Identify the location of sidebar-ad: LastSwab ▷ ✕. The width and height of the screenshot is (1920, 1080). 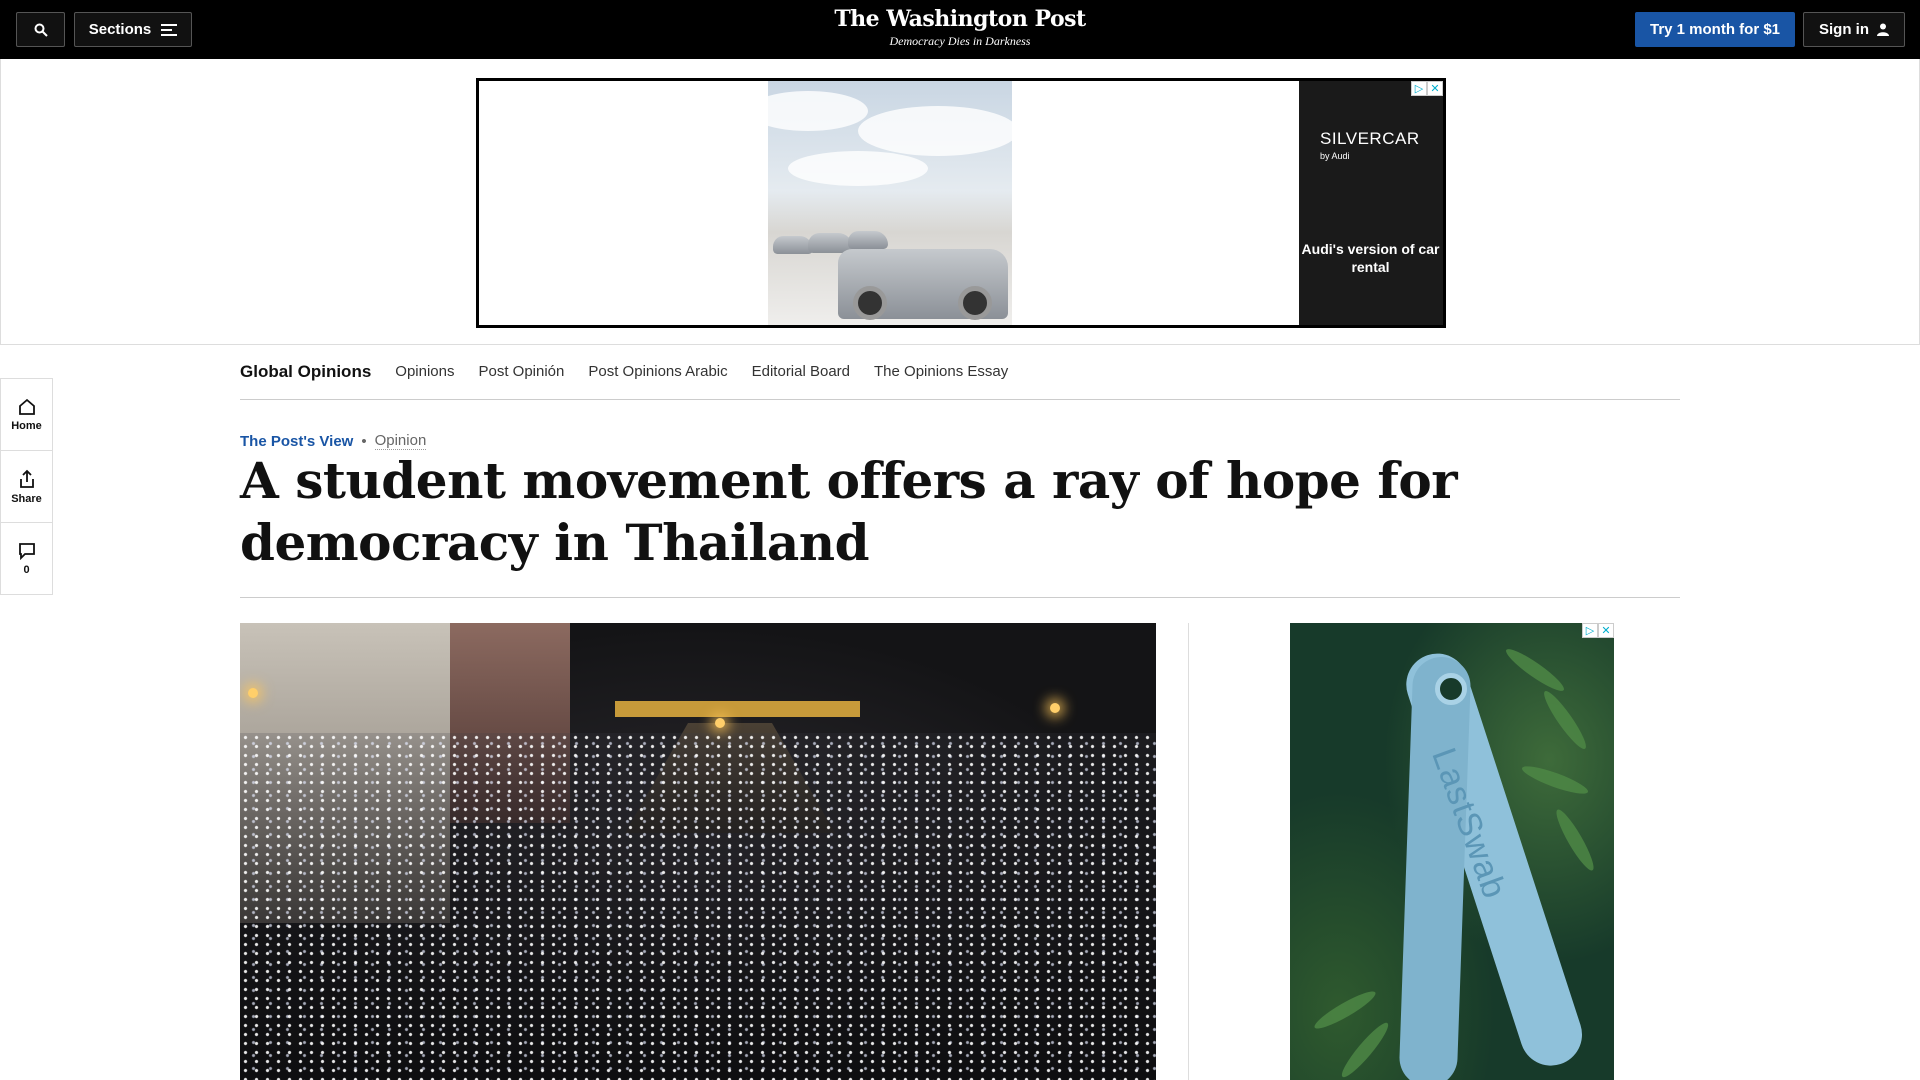
(1452, 851).